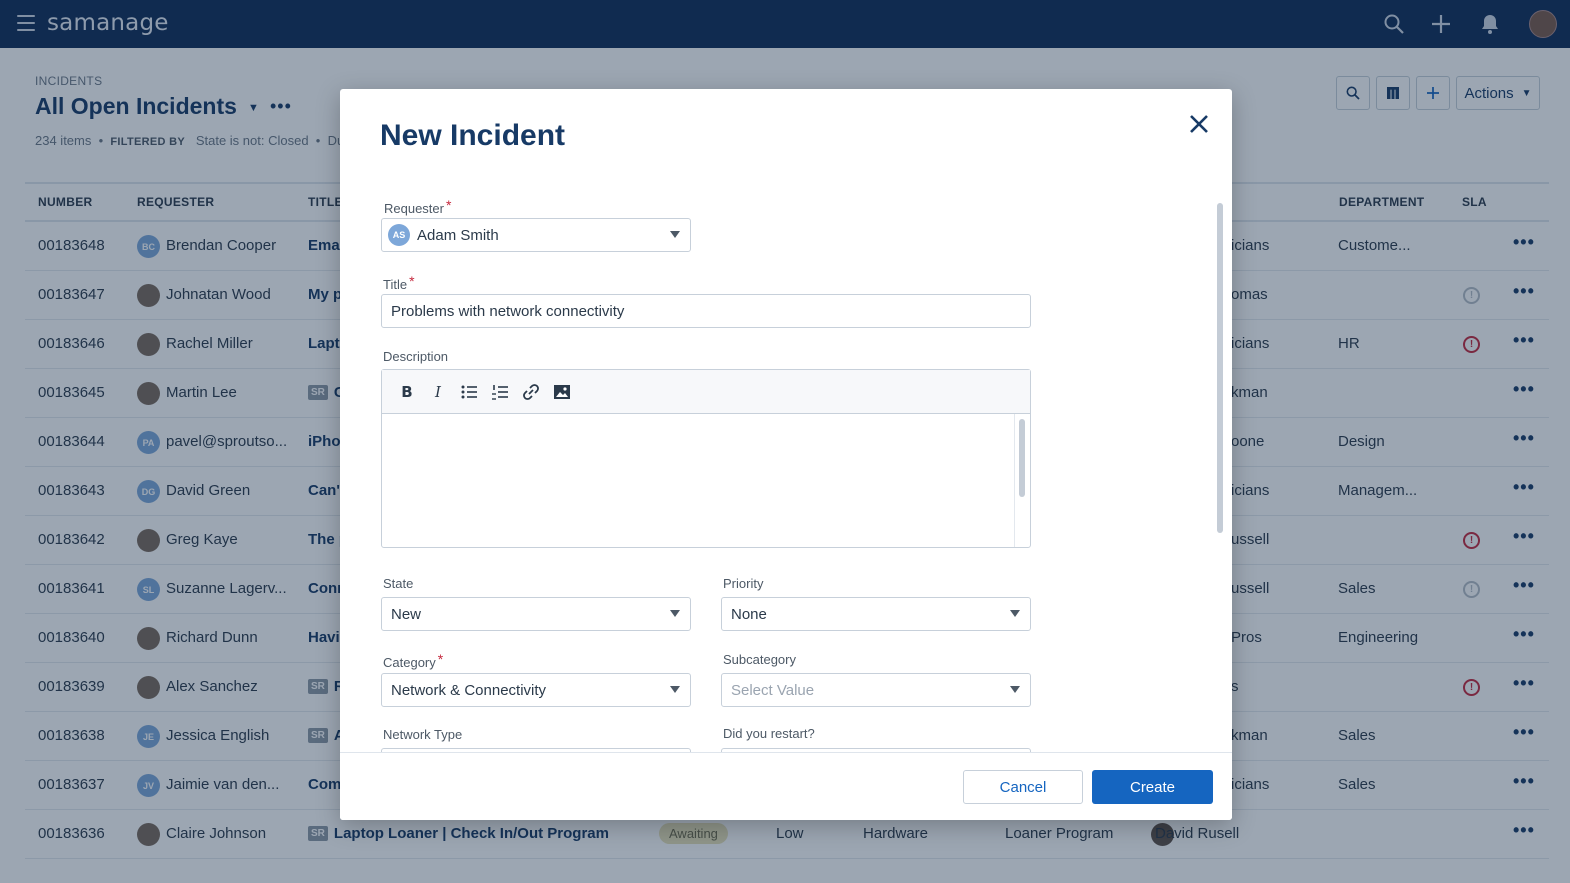 The width and height of the screenshot is (1570, 883). I want to click on editor-scrollbar, so click(1022, 480).